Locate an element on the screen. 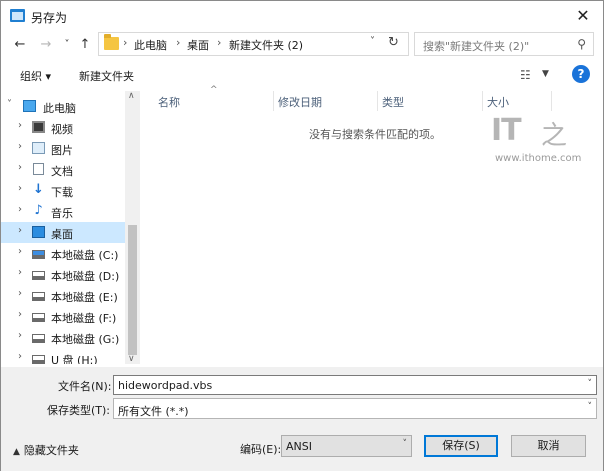 The image size is (604, 471). help-icon: ? is located at coordinates (581, 74).